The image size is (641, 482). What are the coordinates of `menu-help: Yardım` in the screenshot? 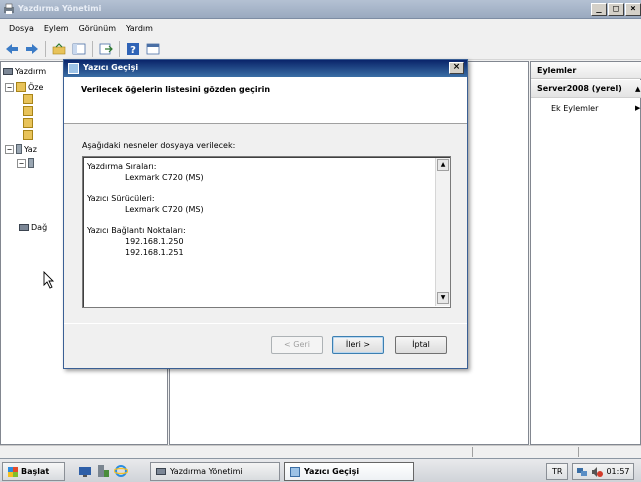 It's located at (139, 28).